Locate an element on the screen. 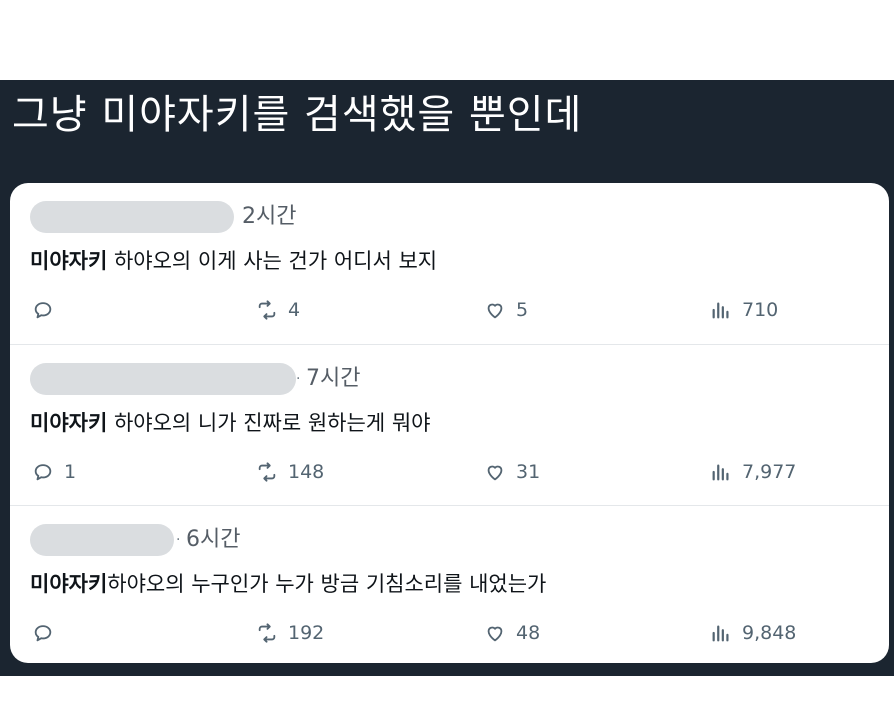  tweet-text: 미야자키하야오의 누구인가 누가 방금 기침소리를 내었는가 is located at coordinates (288, 584).